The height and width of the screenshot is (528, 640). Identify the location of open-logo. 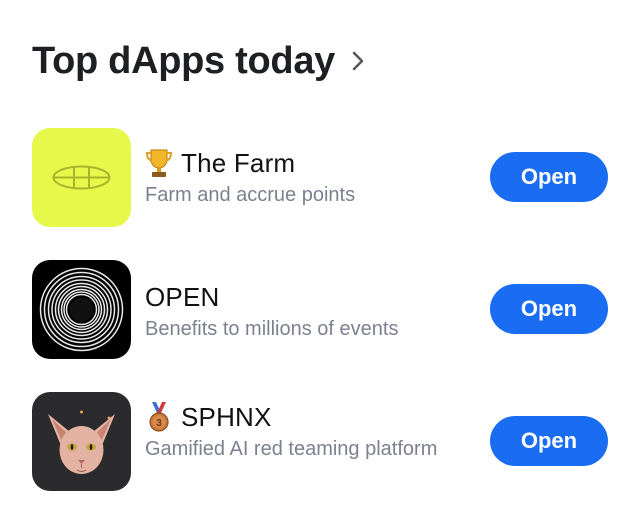
(81, 309).